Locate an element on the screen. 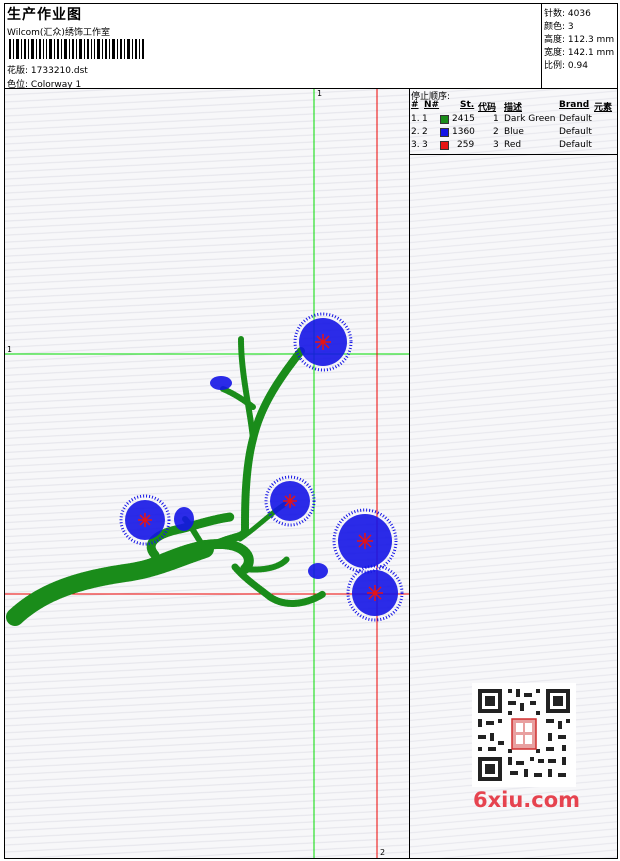  col-header-brand: Brand is located at coordinates (574, 105).